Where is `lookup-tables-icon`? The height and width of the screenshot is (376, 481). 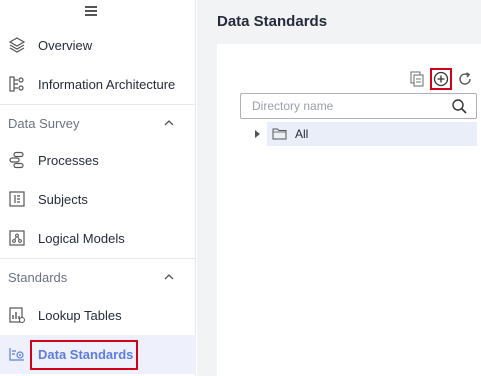
lookup-tables-icon is located at coordinates (17, 315).